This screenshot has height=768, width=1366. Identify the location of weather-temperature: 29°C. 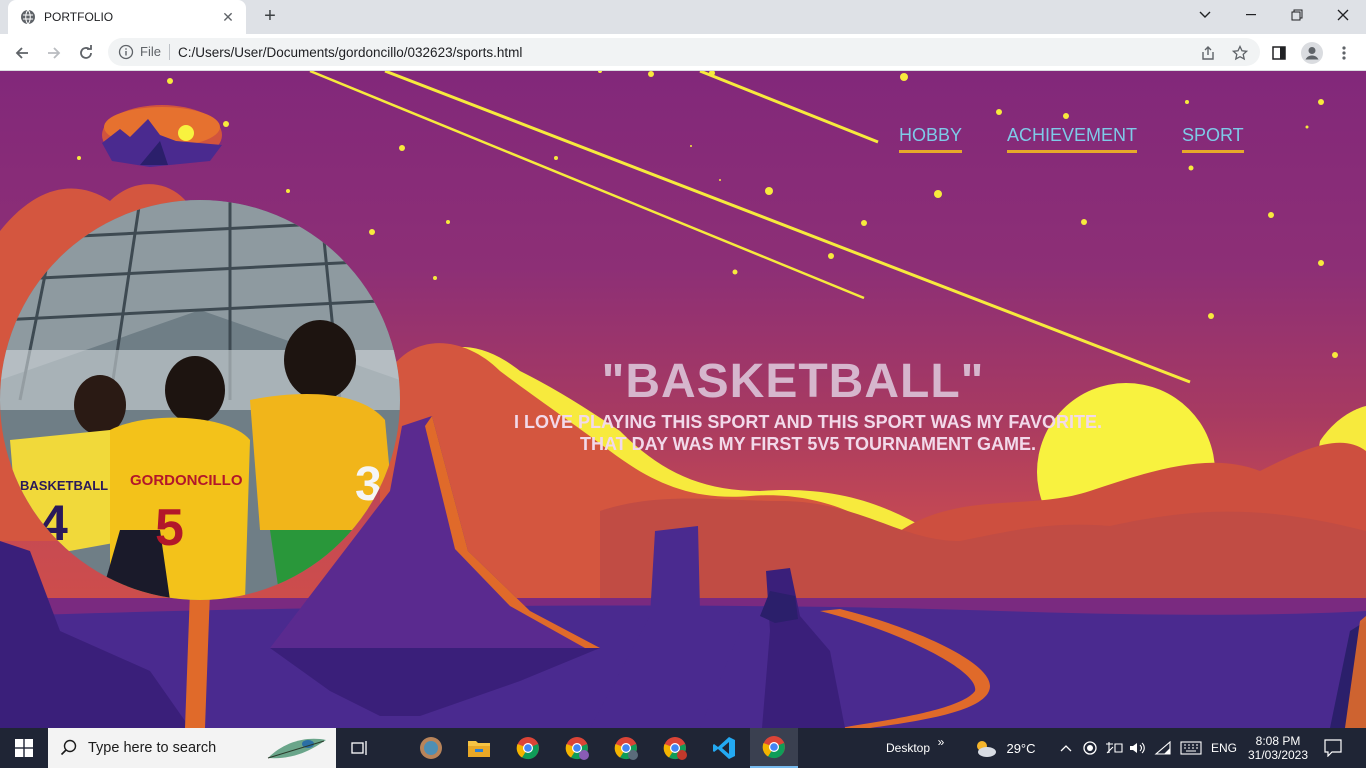
(1021, 748).